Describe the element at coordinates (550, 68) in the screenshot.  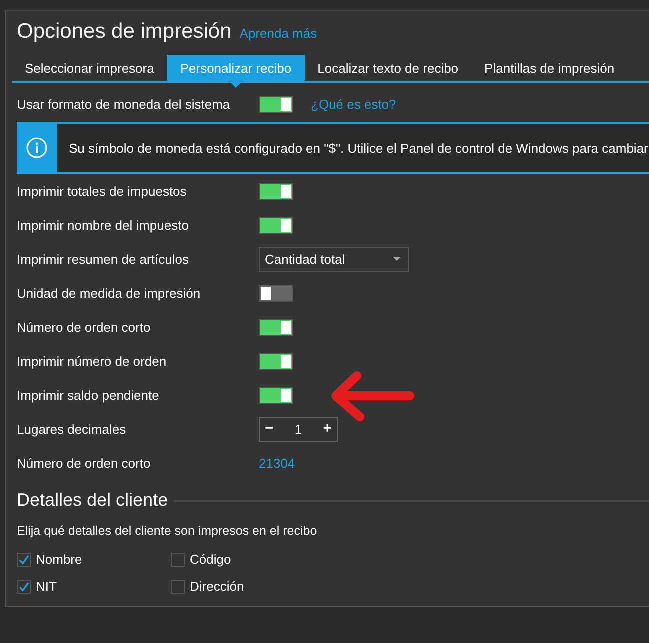
I see `tab: Plantillas de impresión` at that location.